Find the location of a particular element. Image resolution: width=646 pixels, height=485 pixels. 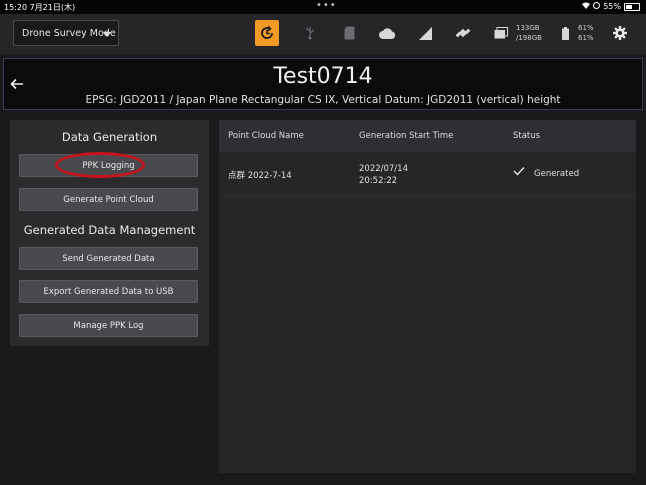

usb-icon is located at coordinates (310, 33).